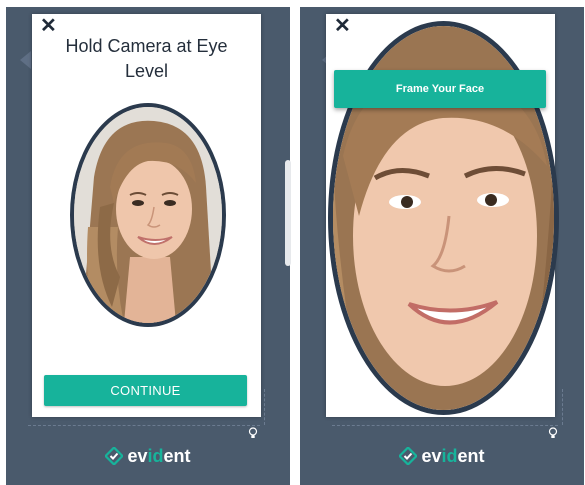  Describe the element at coordinates (440, 89) in the screenshot. I see `frame-face-banner: Frame Your Face` at that location.